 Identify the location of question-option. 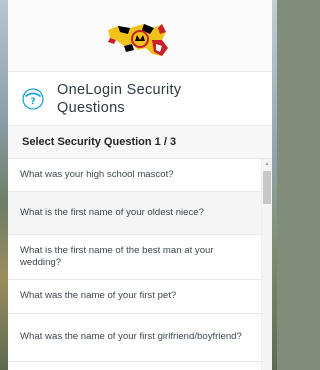
(140, 366).